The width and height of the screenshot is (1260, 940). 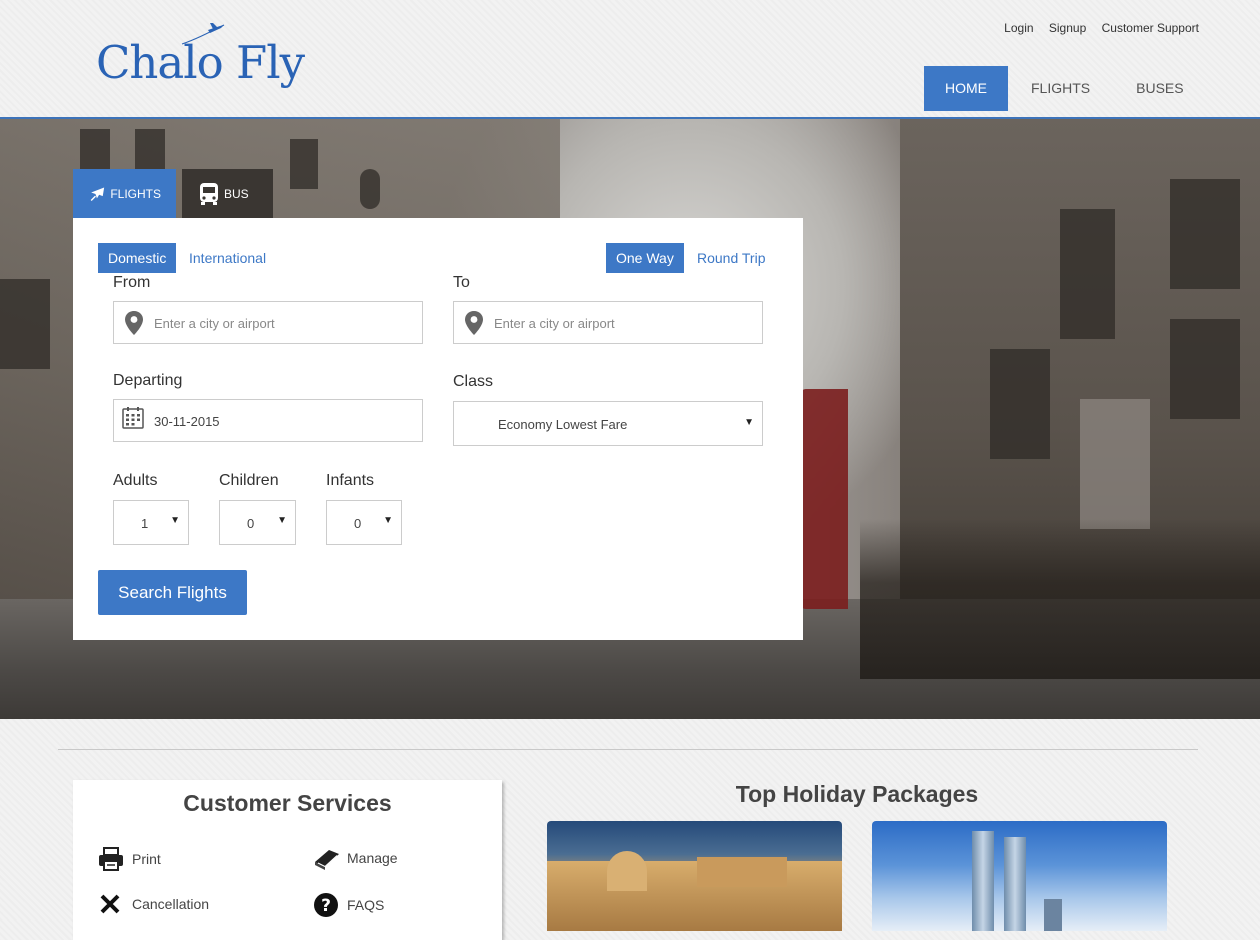 I want to click on holiday-packages-title: Top Holiday Packages, so click(x=857, y=794).